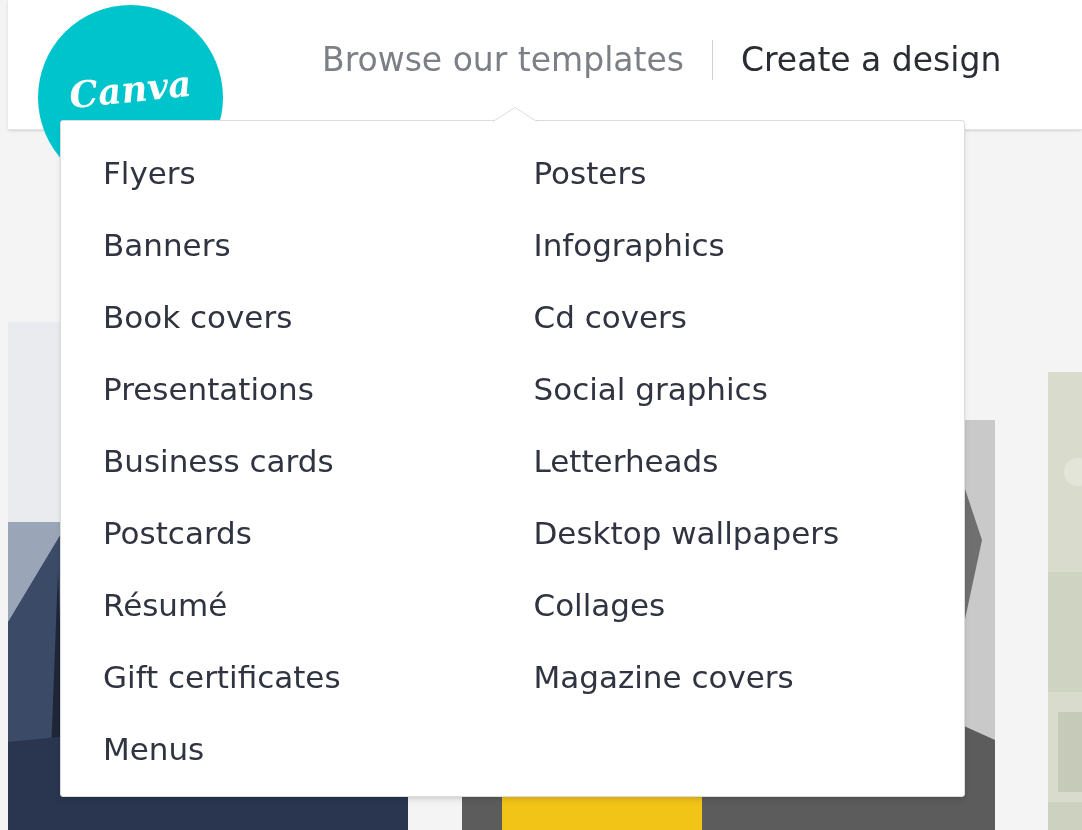  Describe the element at coordinates (198, 317) in the screenshot. I see `menu-item: Book covers` at that location.